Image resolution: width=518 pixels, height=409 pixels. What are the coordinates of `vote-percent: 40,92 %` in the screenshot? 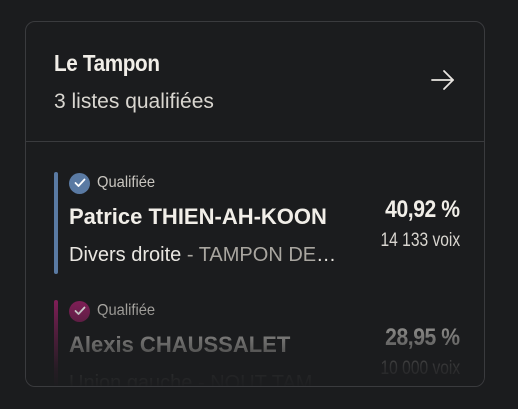 It's located at (423, 209).